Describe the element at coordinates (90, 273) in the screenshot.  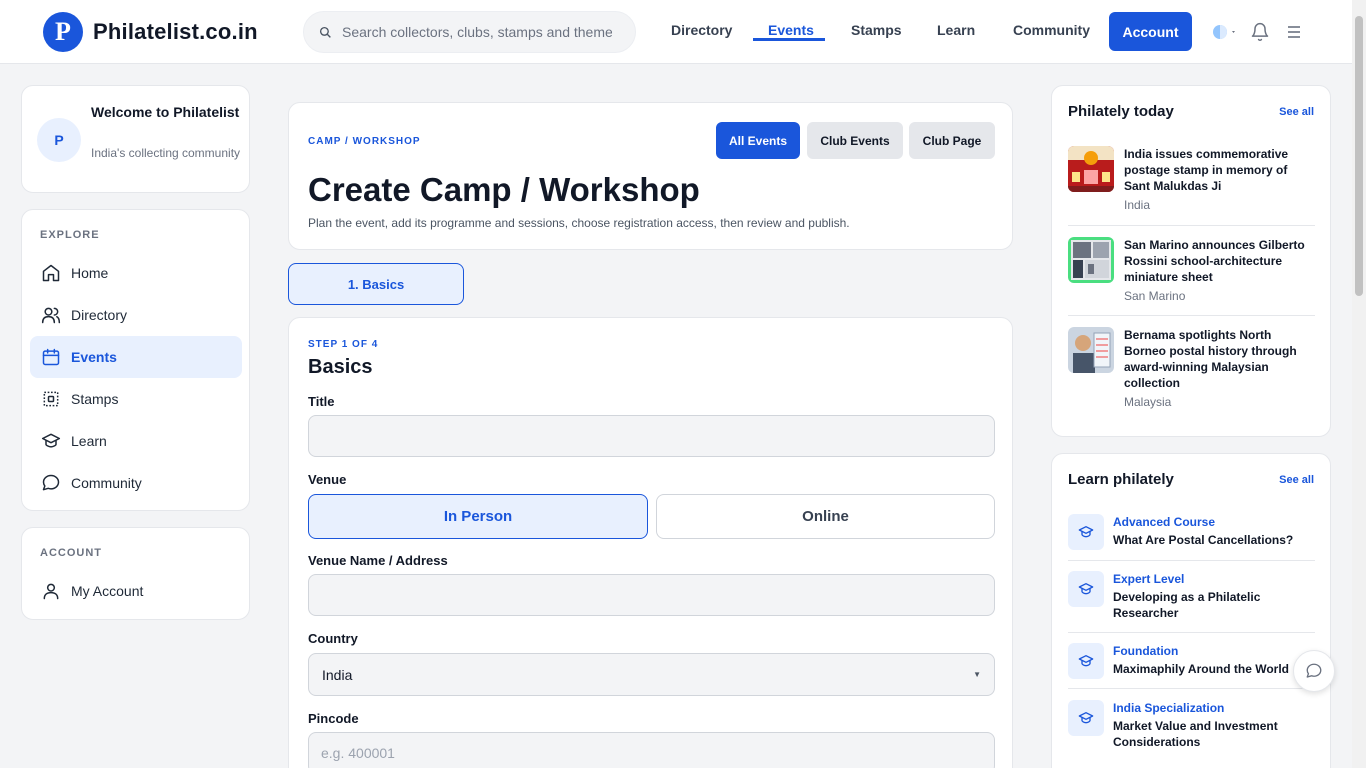
I see `sidebar-item-label: Home` at that location.